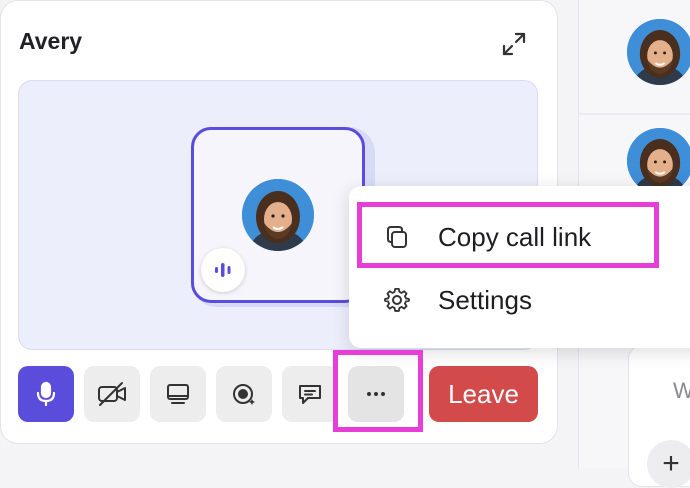 This screenshot has height=488, width=690. What do you see at coordinates (634, 114) in the screenshot?
I see `participant-row-divider` at bounding box center [634, 114].